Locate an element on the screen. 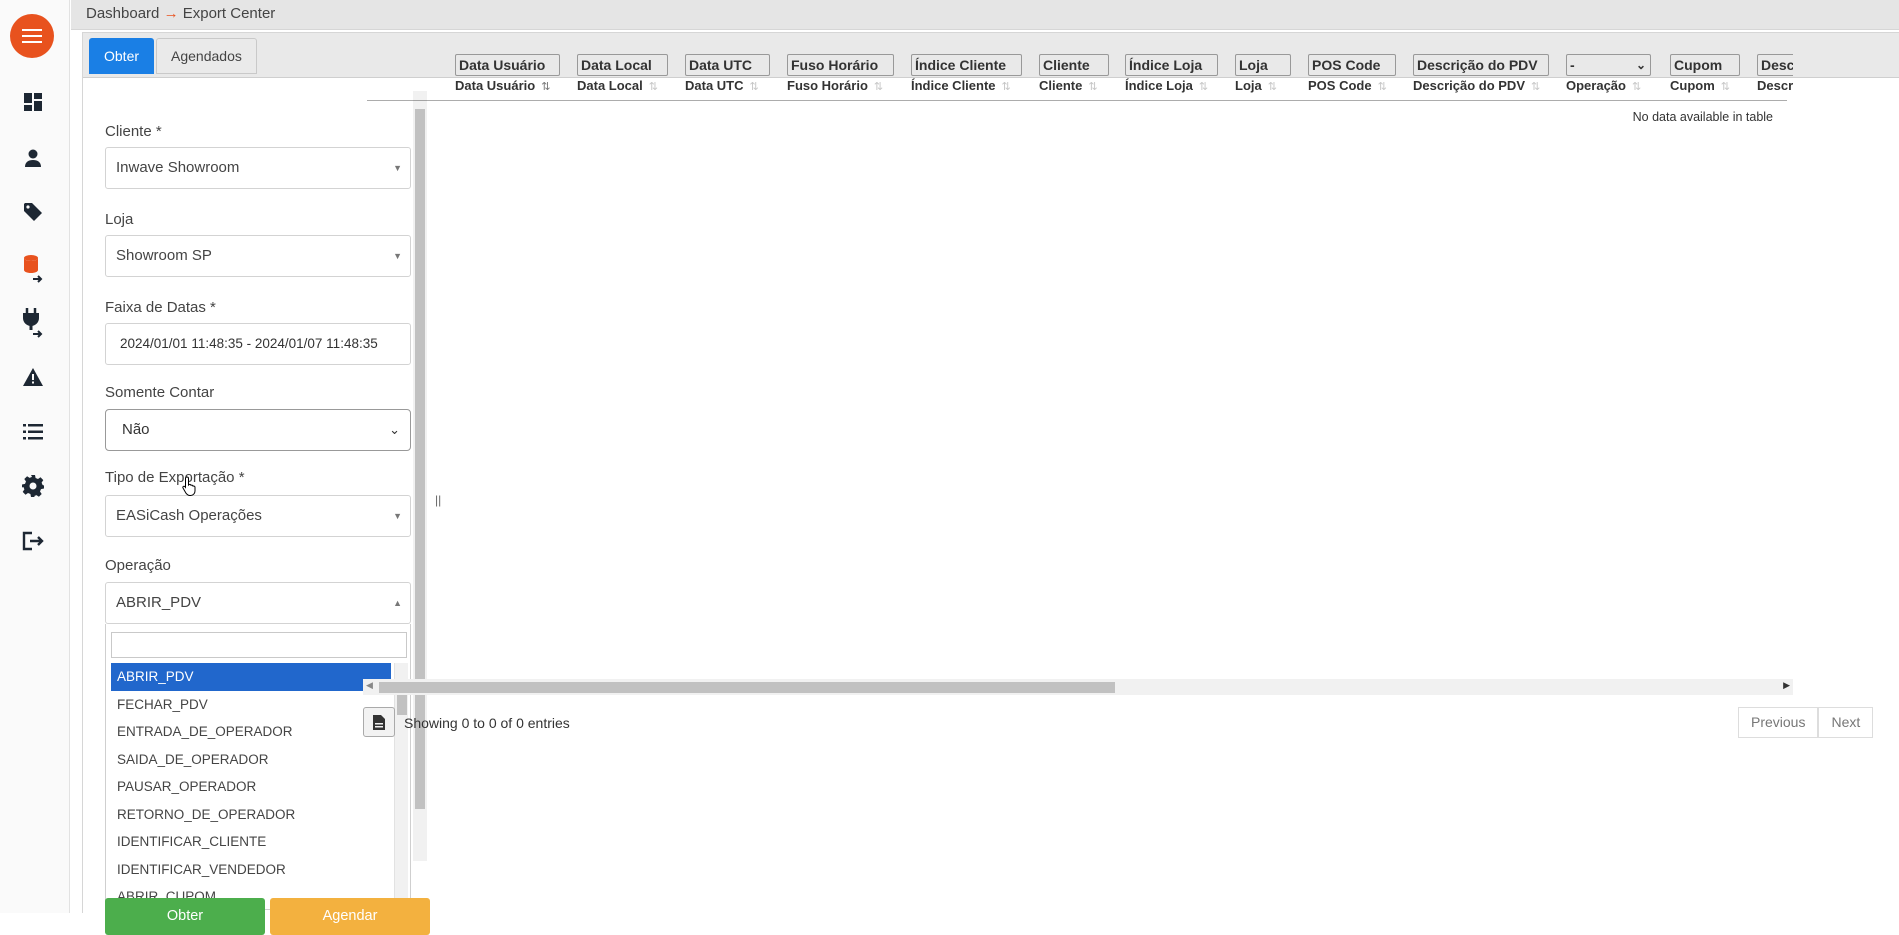 The height and width of the screenshot is (935, 1899). header-indice-cliente: Índice Cliente ⇅ is located at coordinates (966, 85).